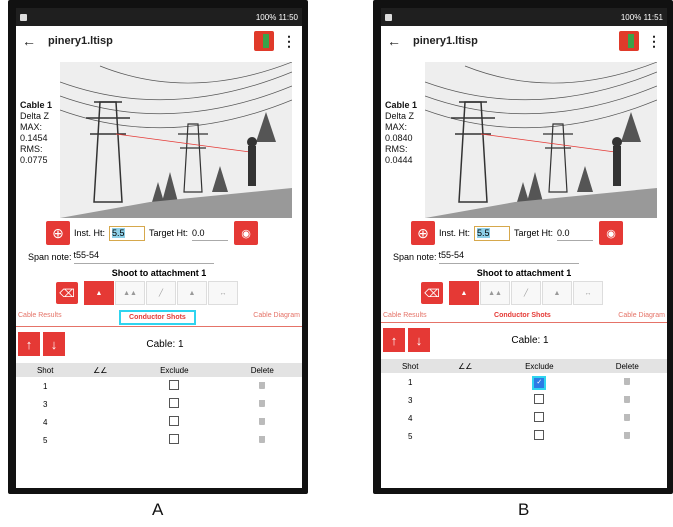 This screenshot has height=527, width=673. What do you see at coordinates (159, 17) in the screenshot?
I see `status-bar: 100% 11:50` at bounding box center [159, 17].